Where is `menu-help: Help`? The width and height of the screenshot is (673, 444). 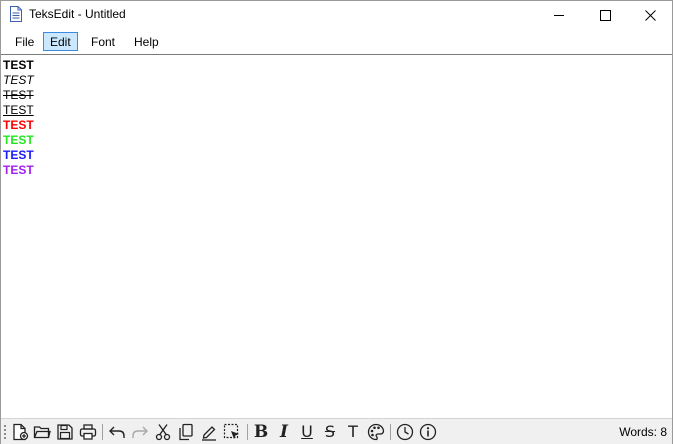 menu-help: Help is located at coordinates (146, 41).